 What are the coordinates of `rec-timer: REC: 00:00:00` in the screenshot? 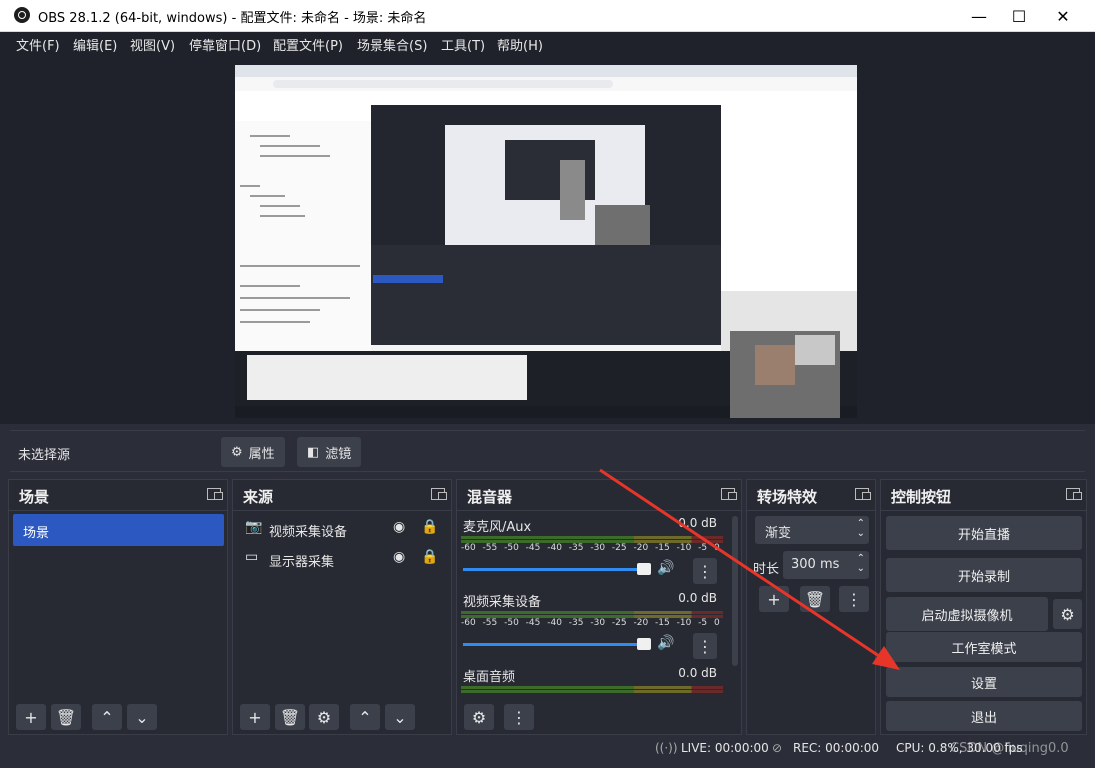 It's located at (836, 748).